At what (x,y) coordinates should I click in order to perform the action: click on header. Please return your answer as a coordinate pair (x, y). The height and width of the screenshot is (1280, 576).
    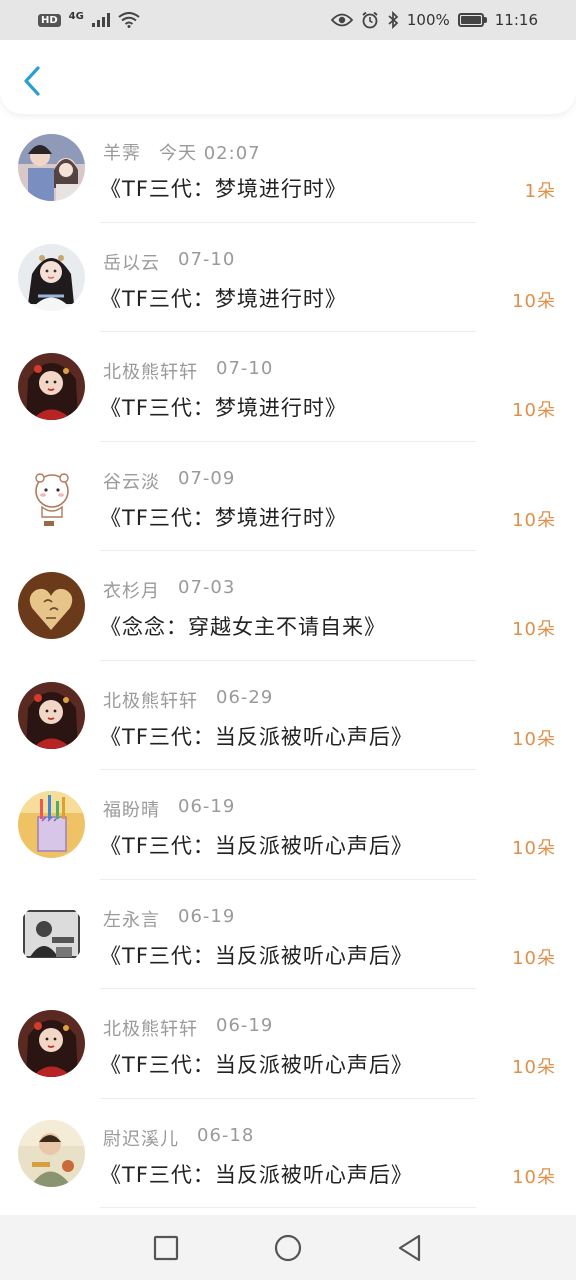
    Looking at the image, I should click on (288, 77).